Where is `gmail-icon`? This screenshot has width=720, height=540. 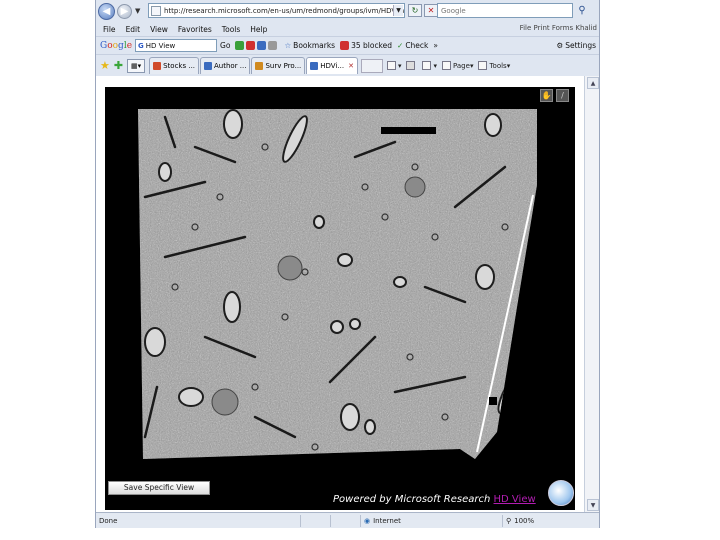
gmail-icon is located at coordinates (251, 45).